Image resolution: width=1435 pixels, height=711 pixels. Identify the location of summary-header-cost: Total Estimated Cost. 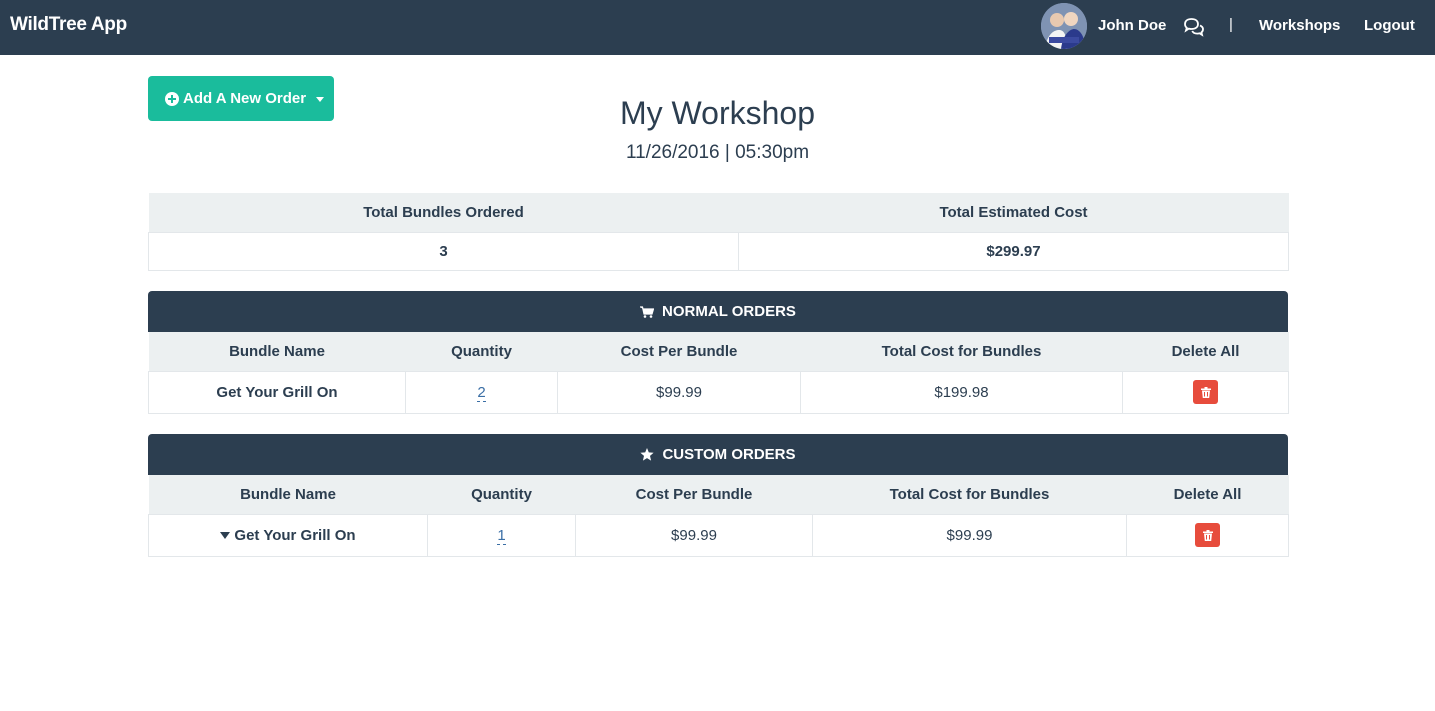
(1013, 212).